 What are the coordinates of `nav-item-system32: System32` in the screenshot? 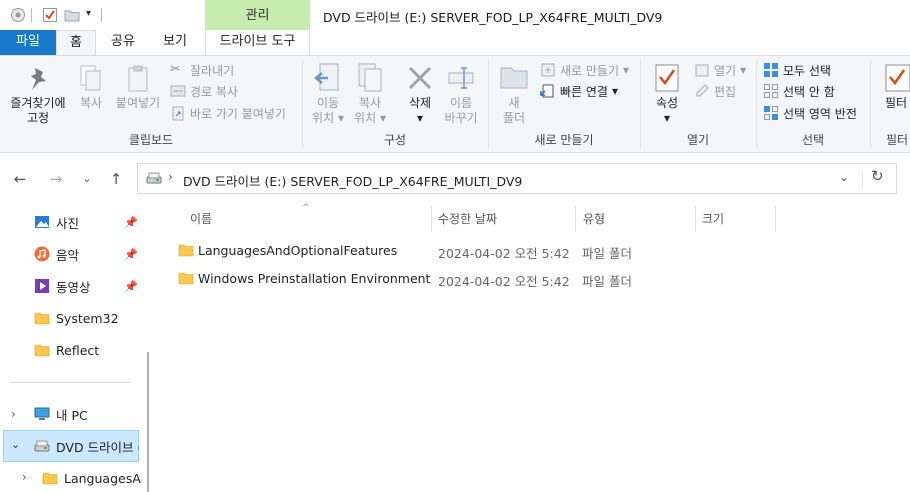 It's located at (75, 318).